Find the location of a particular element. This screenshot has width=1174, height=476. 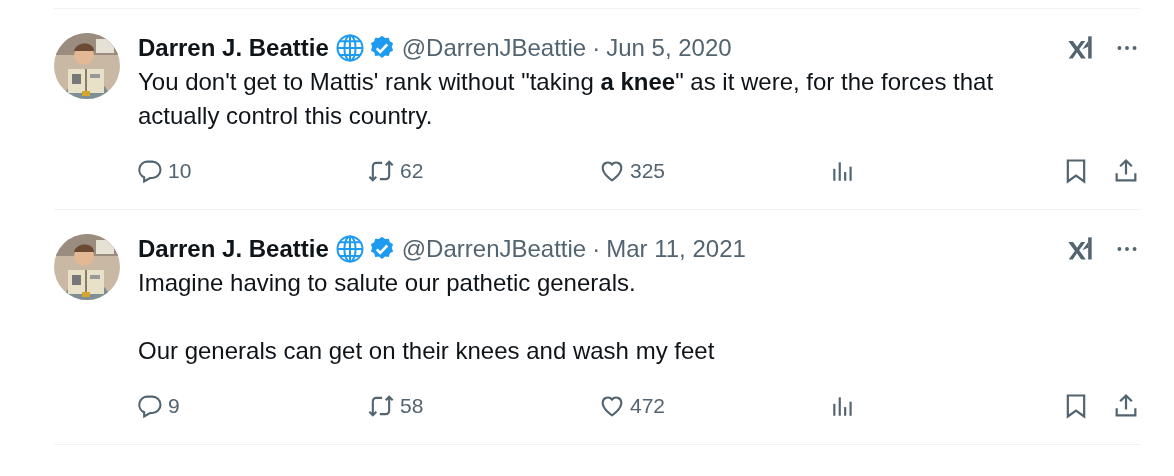

reply-button: 9 is located at coordinates (251, 406).